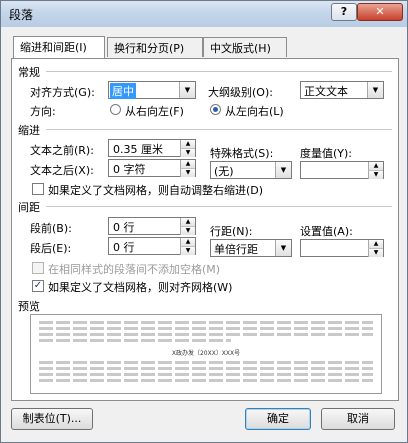 The height and width of the screenshot is (443, 408). What do you see at coordinates (344, 12) in the screenshot?
I see `help-button: ?` at bounding box center [344, 12].